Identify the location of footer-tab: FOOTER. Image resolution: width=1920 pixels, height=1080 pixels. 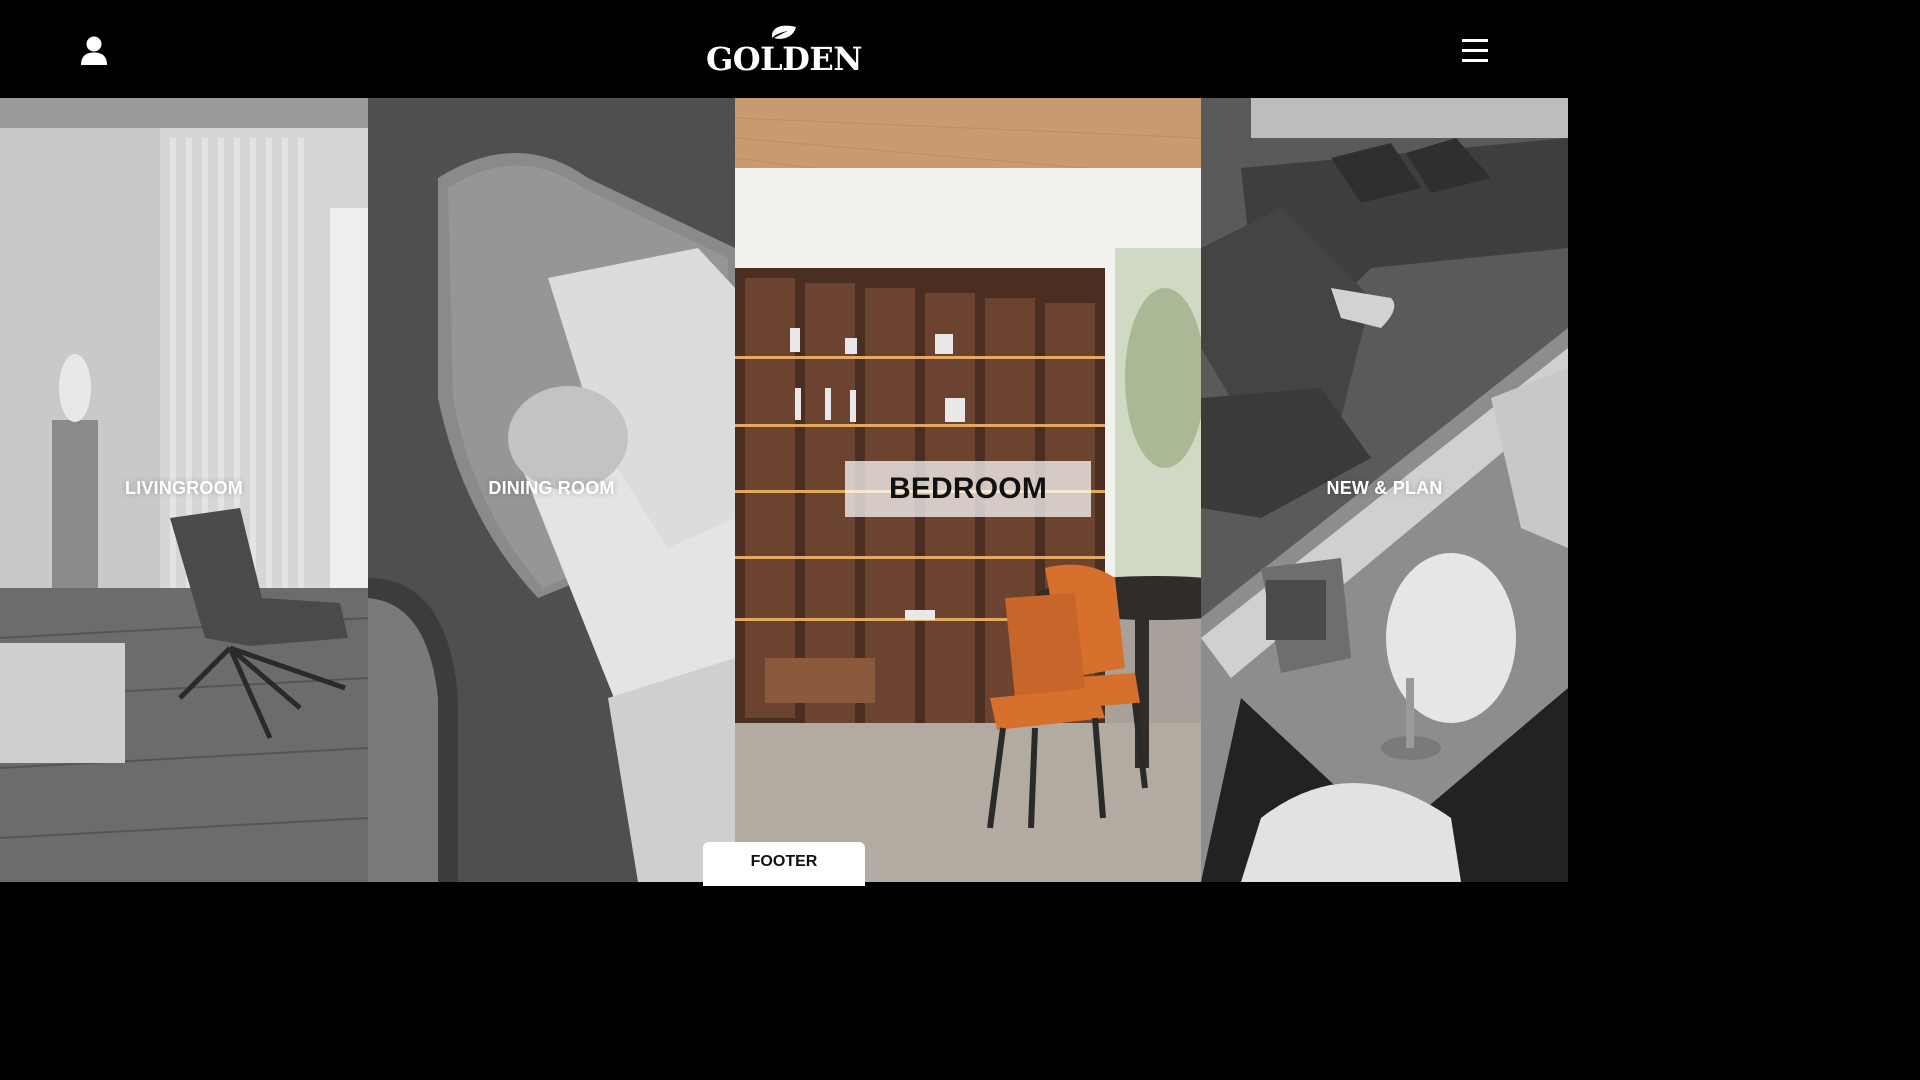
(784, 864).